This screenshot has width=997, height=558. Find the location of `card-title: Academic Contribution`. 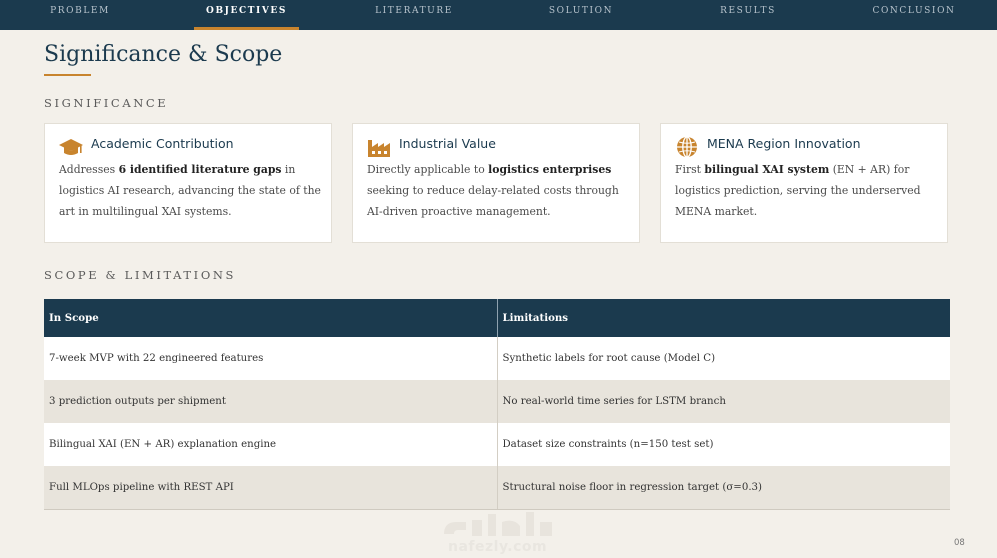

card-title: Academic Contribution is located at coordinates (162, 143).